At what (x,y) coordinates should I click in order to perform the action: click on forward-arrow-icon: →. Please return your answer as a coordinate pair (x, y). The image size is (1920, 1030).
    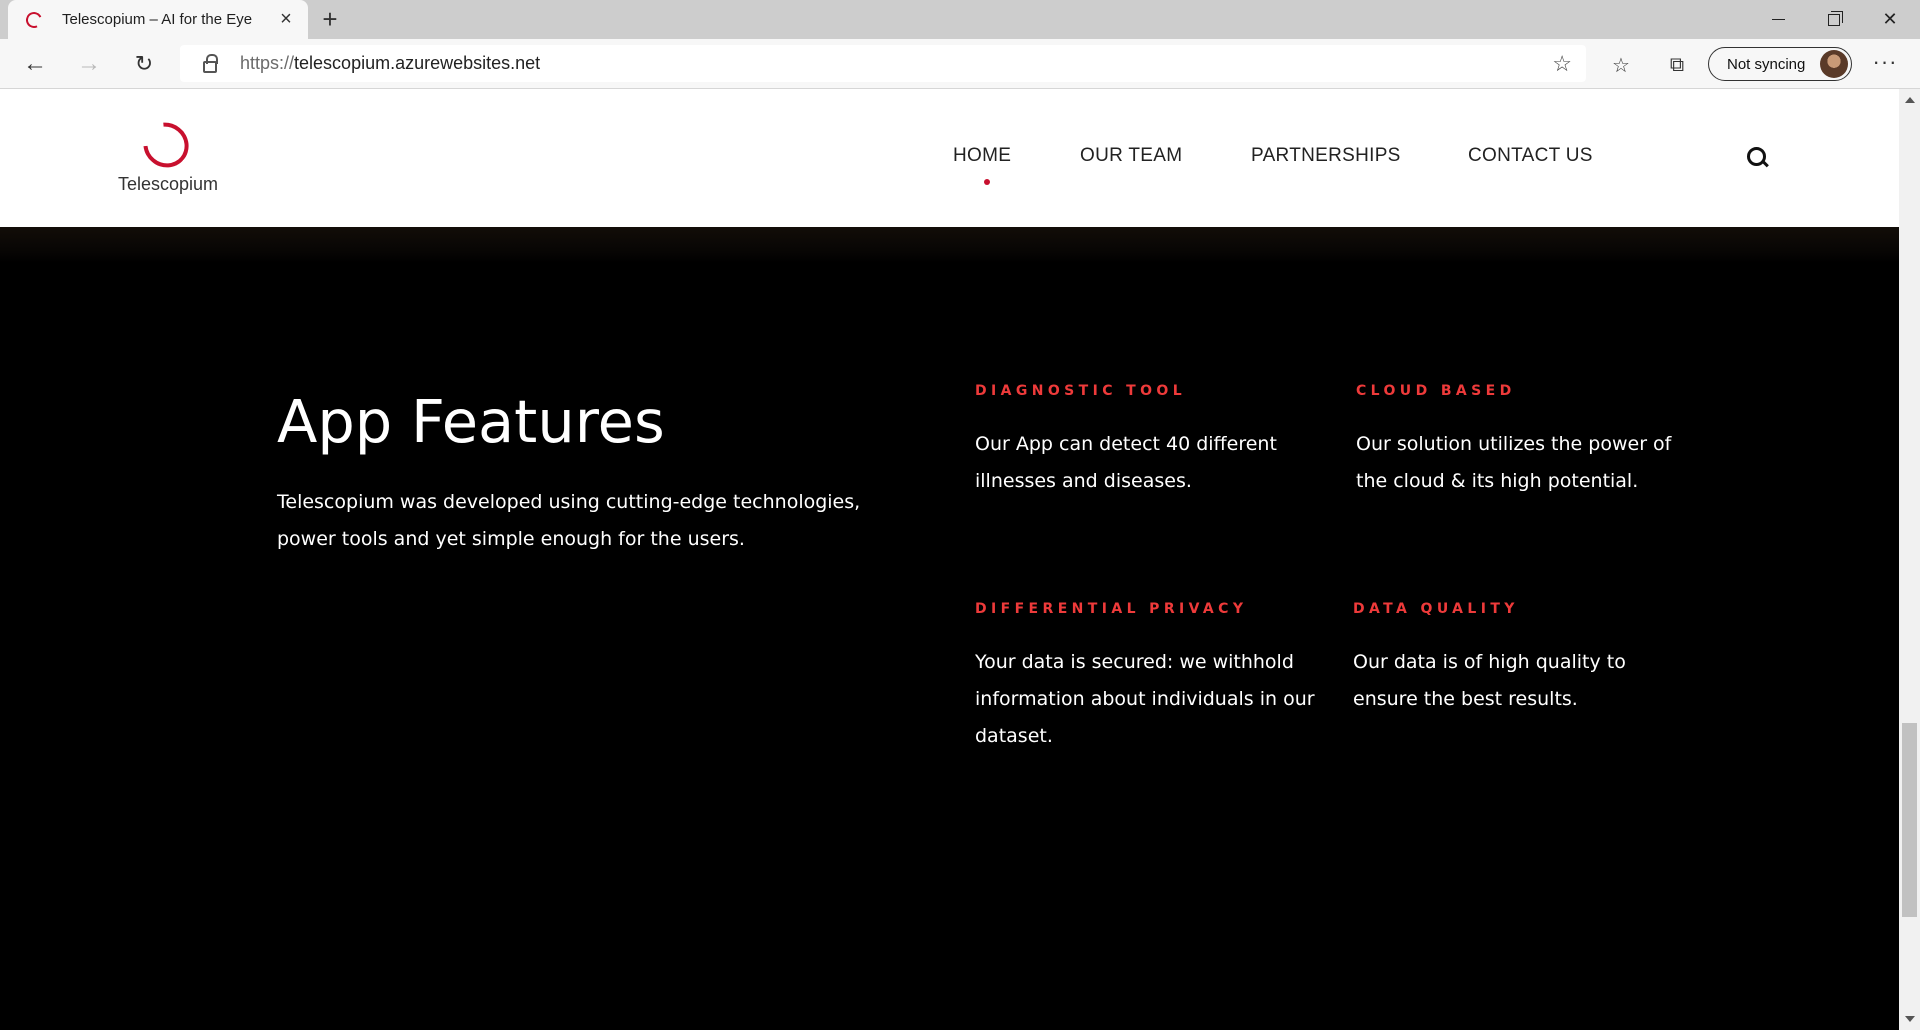
    Looking at the image, I should click on (89, 64).